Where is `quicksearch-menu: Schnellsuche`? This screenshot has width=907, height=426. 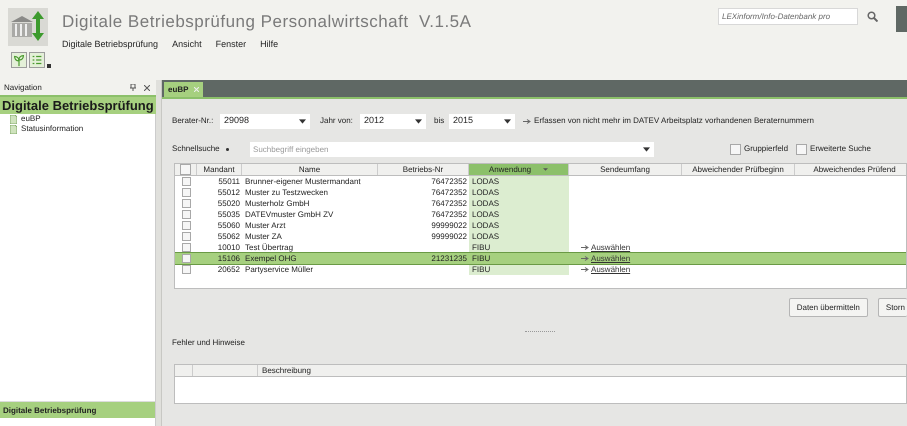
quicksearch-menu: Schnellsuche is located at coordinates (211, 149).